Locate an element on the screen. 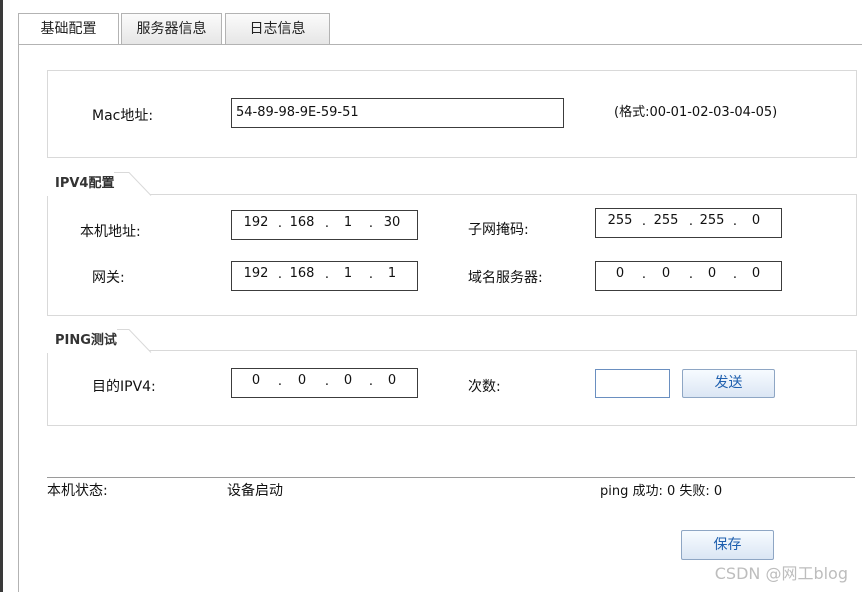  tab-basic-config: 基础配置 is located at coordinates (68, 29).